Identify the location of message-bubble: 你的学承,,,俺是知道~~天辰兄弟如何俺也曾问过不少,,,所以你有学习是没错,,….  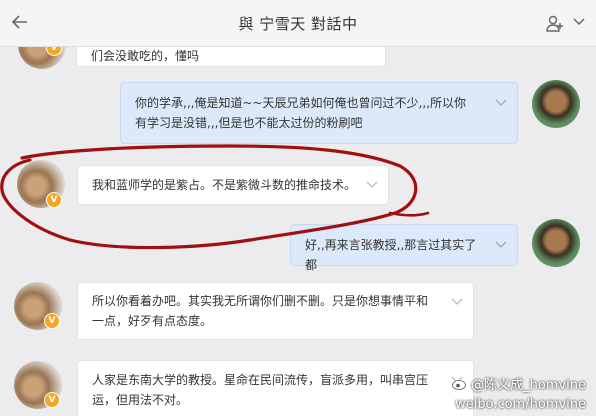
(319, 113).